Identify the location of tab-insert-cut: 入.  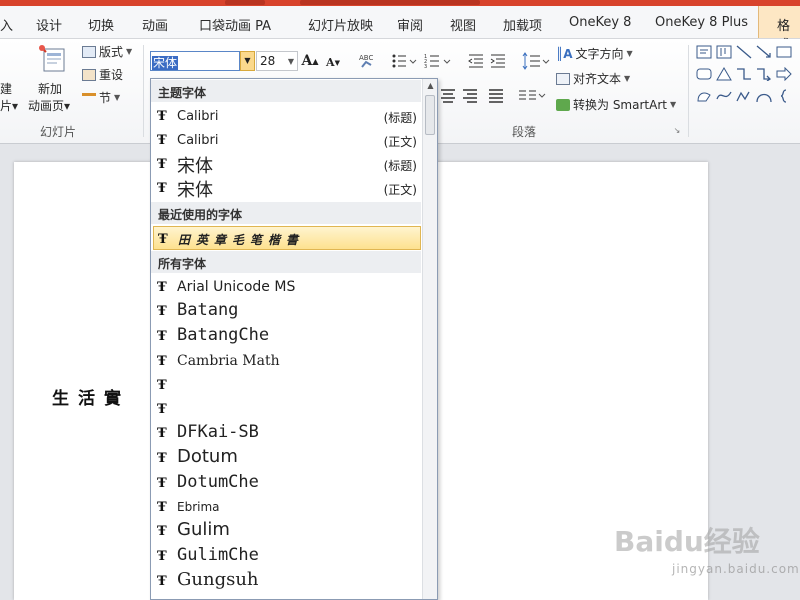
(6, 24).